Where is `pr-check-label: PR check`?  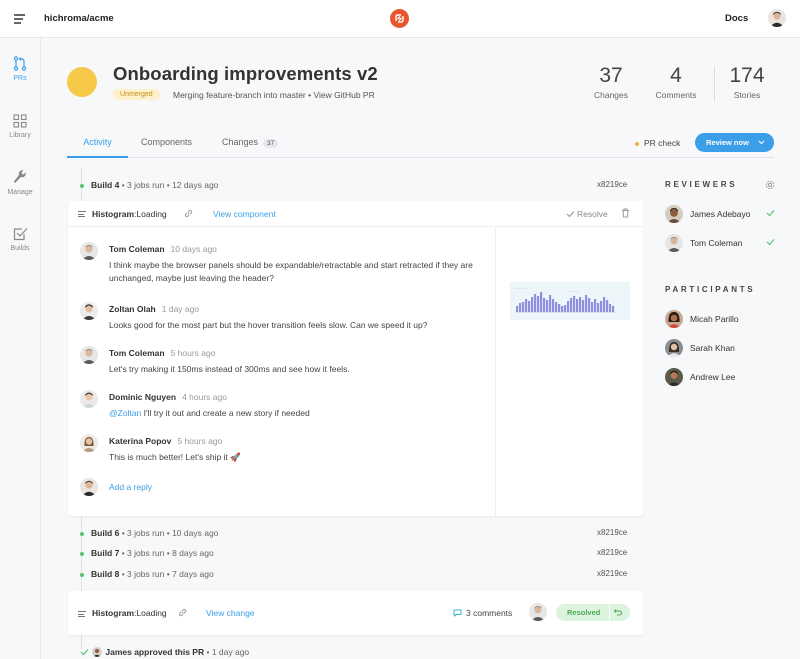
pr-check-label: PR check is located at coordinates (662, 143).